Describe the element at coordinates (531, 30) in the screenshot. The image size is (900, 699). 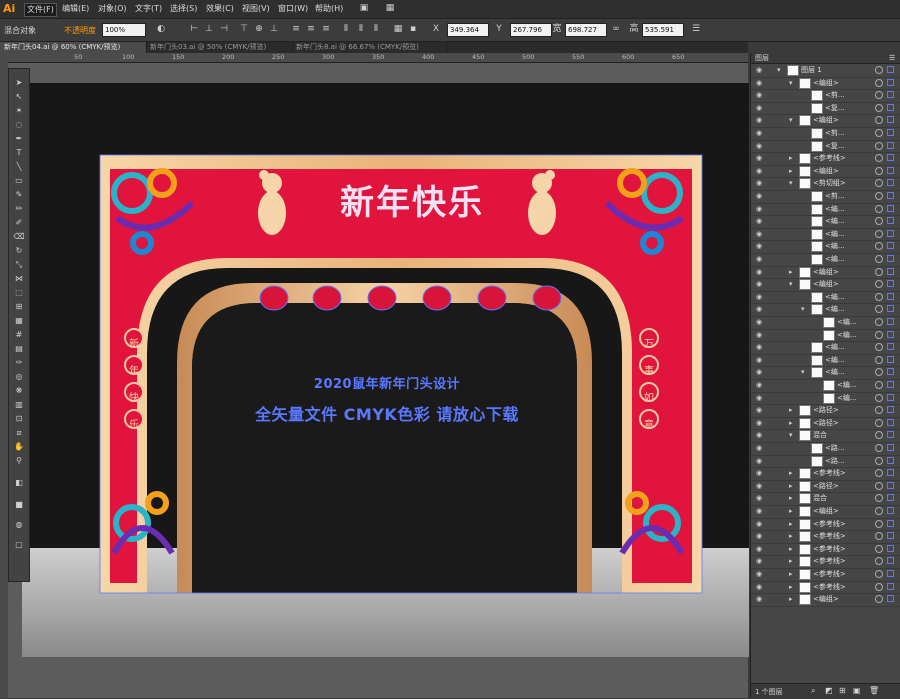
I see `y-field: 267.796` at that location.